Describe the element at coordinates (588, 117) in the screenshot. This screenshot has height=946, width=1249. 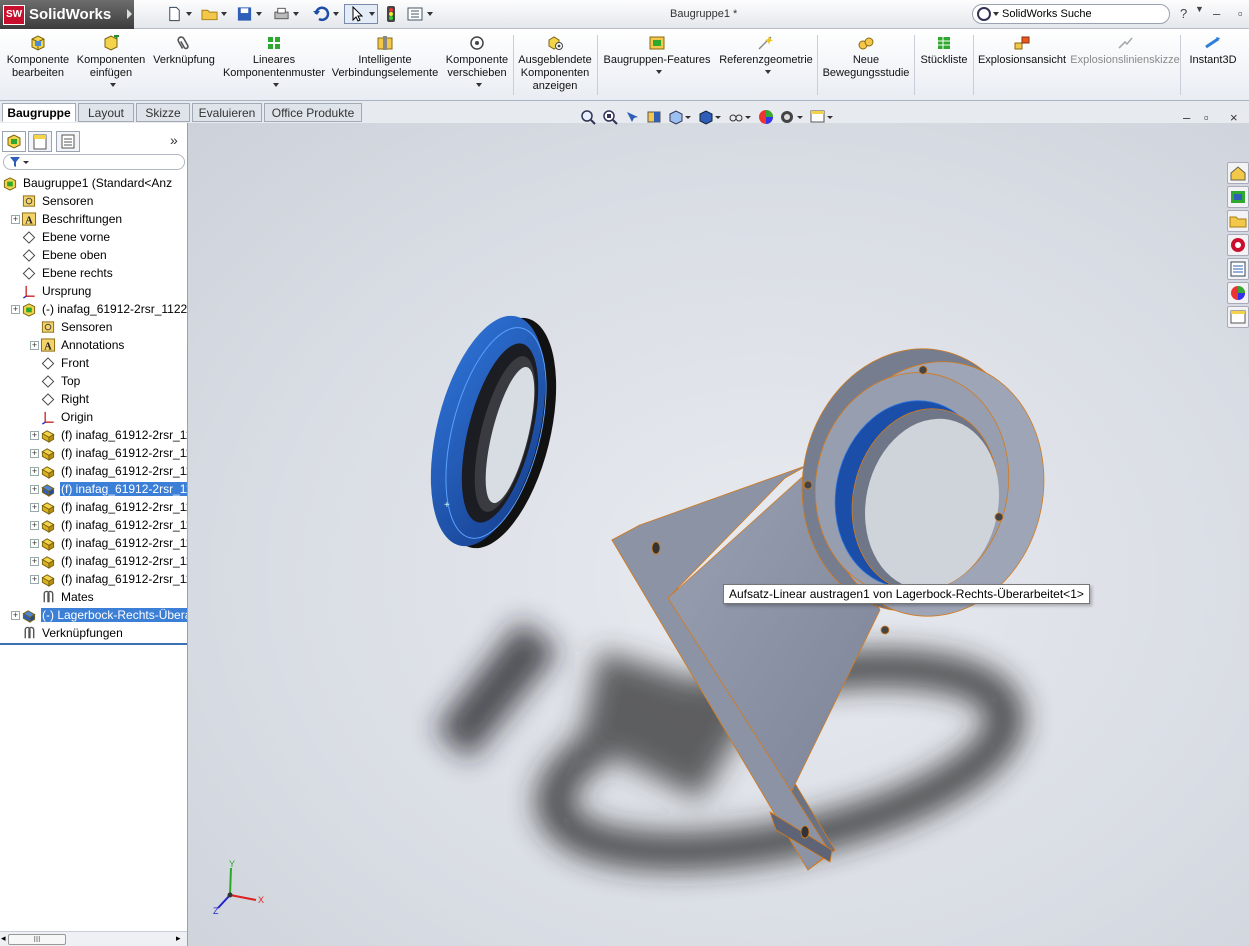
I see `zoom-to-fit-icon` at that location.